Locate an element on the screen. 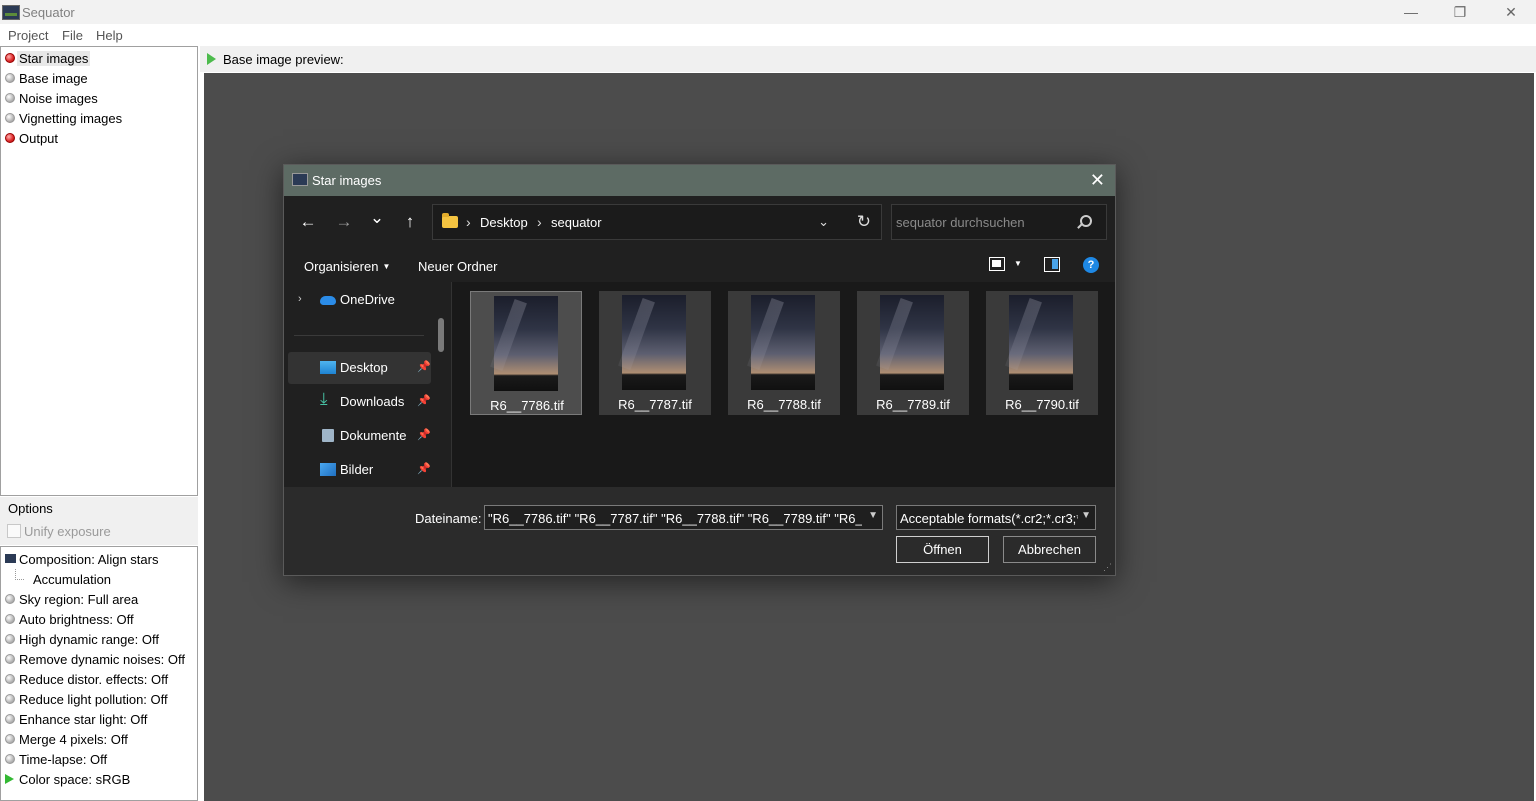 Image resolution: width=1536 pixels, height=801 pixels. file-type-select: Acceptable formats(*.cr2;*.cr3;*. ▼ is located at coordinates (996, 517).